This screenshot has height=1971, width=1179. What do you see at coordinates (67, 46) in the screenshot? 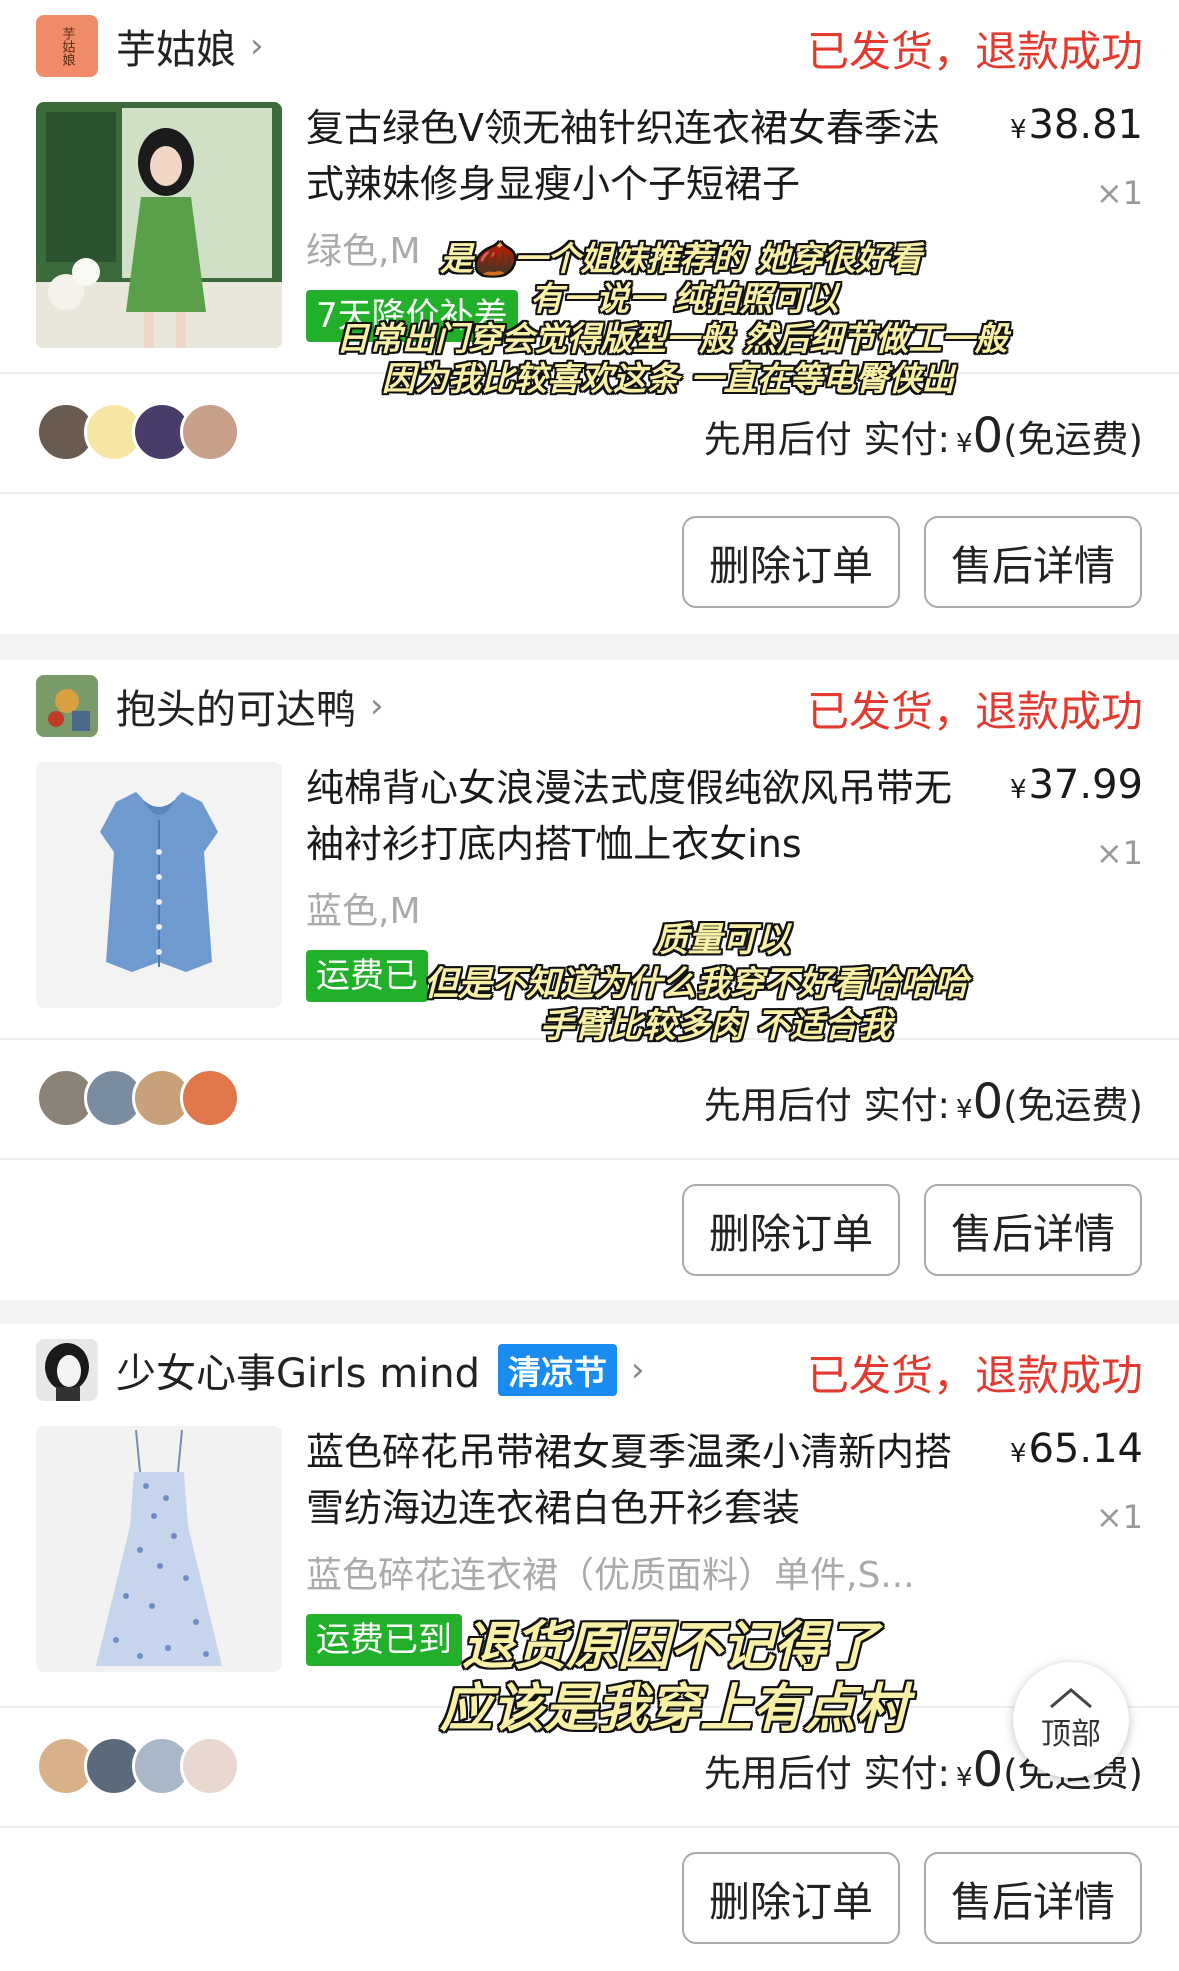
I see `shop-logo: 芋姑娘` at bounding box center [67, 46].